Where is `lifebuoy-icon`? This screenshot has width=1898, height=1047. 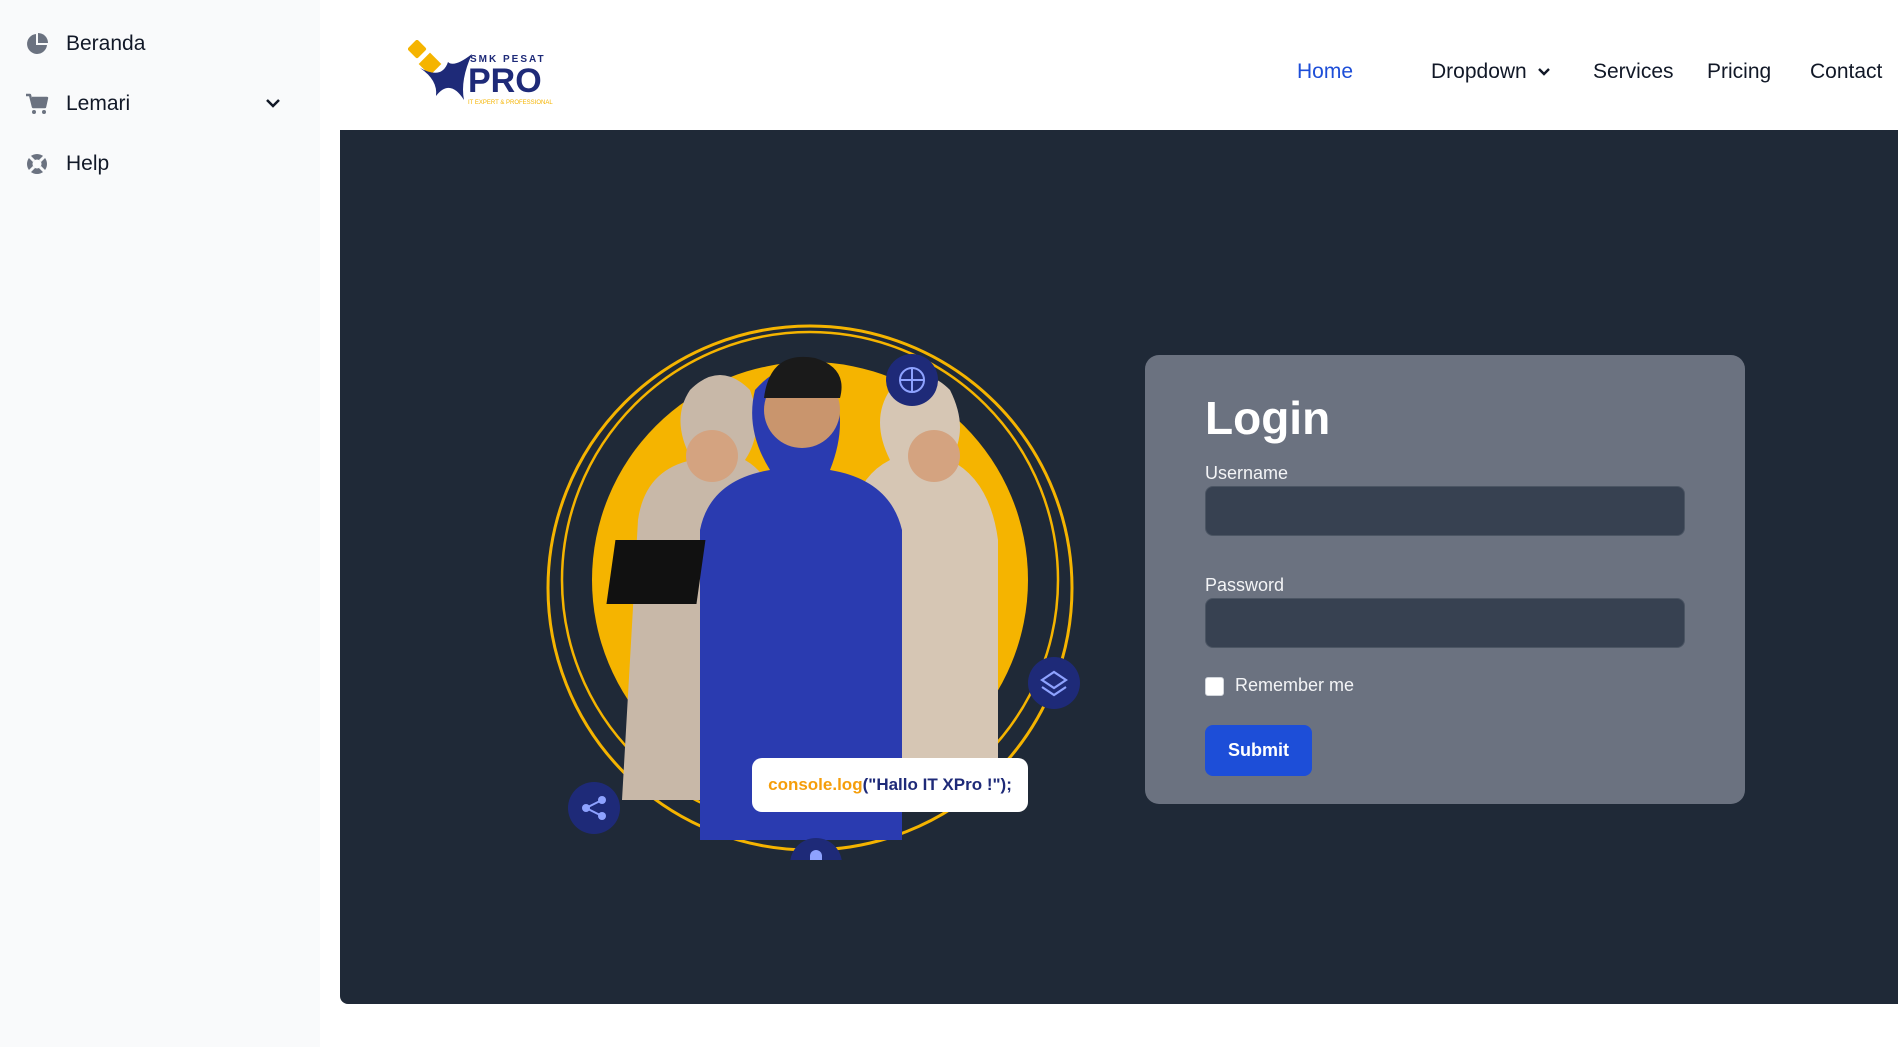
lifebuoy-icon is located at coordinates (37, 164).